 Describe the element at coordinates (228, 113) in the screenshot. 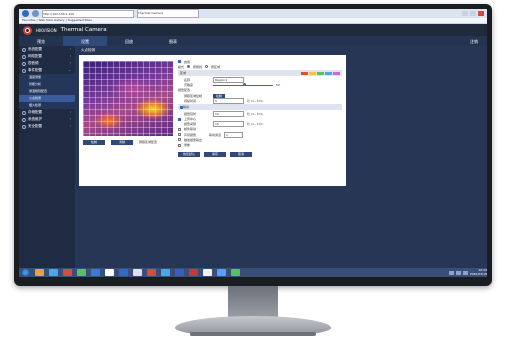

I see `delay-input: 10` at that location.